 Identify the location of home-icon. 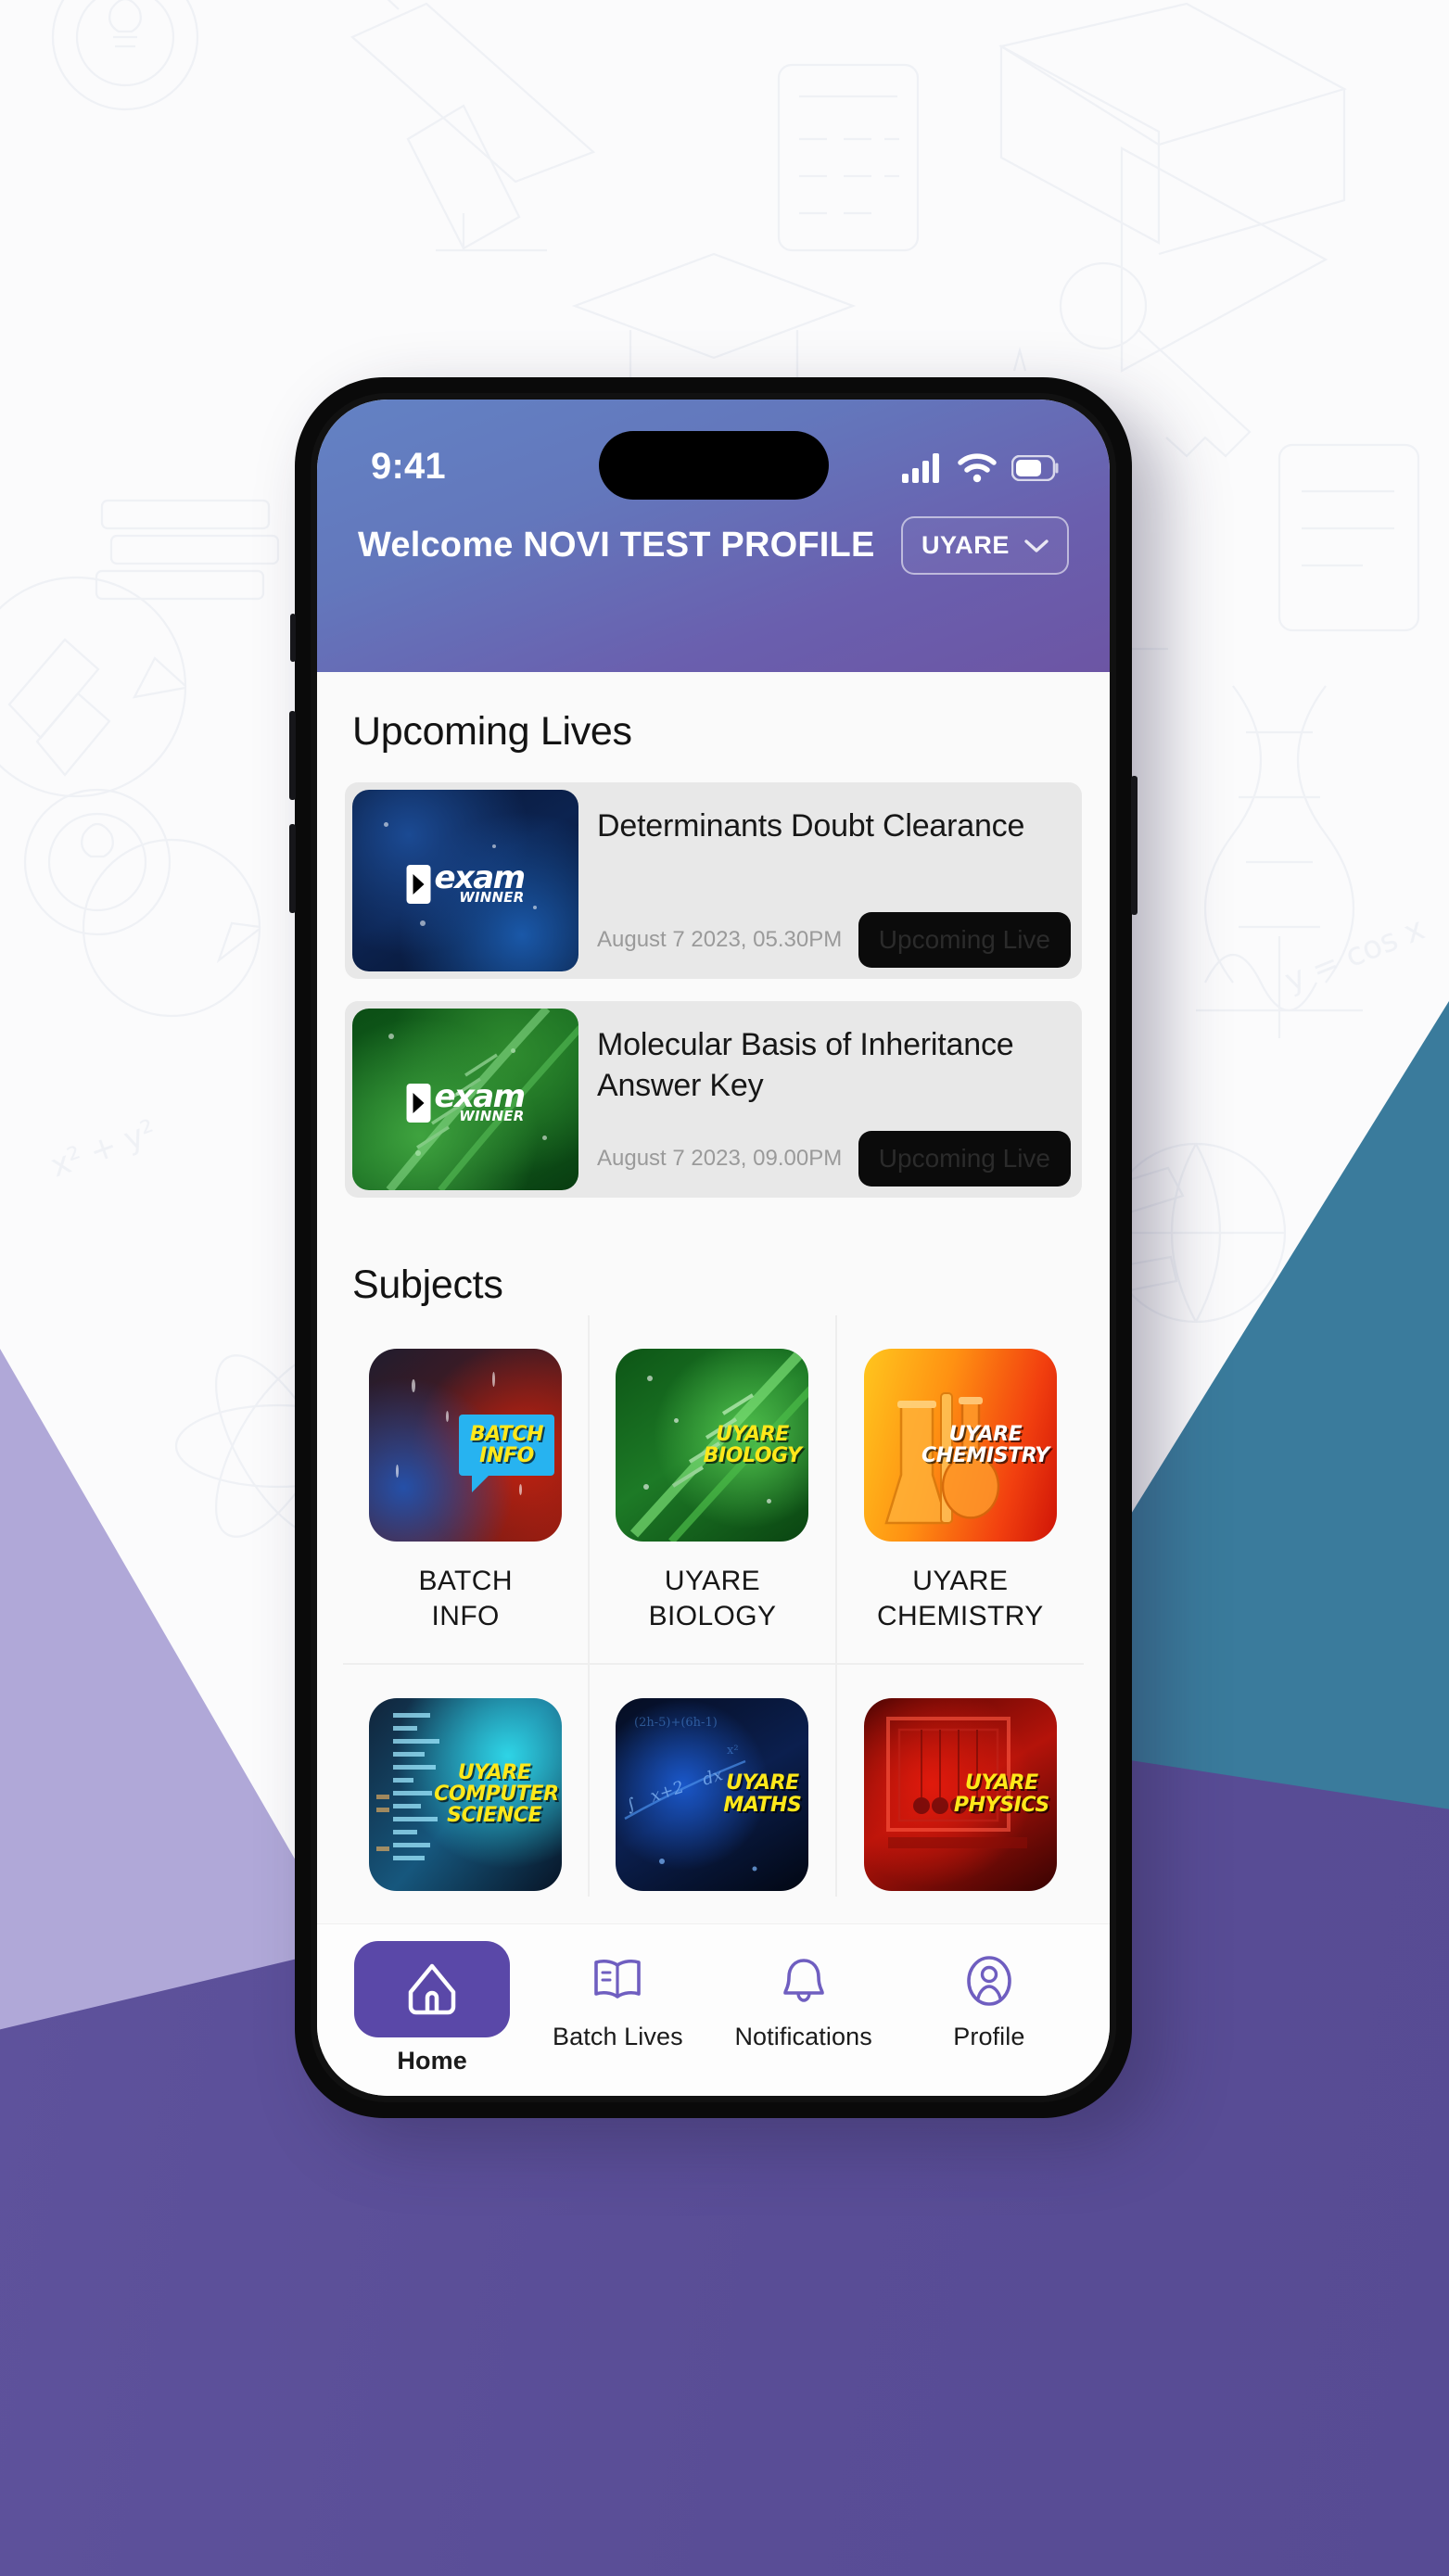
(432, 1989).